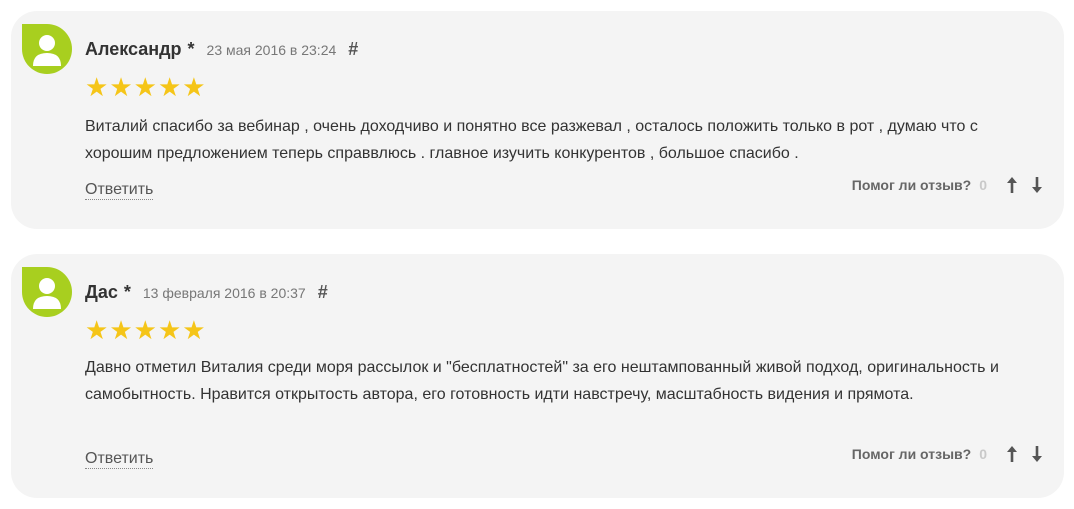 Image resolution: width=1074 pixels, height=509 pixels. Describe the element at coordinates (271, 50) in the screenshot. I see `review-date: 23 мая 2016 в 23:24` at that location.